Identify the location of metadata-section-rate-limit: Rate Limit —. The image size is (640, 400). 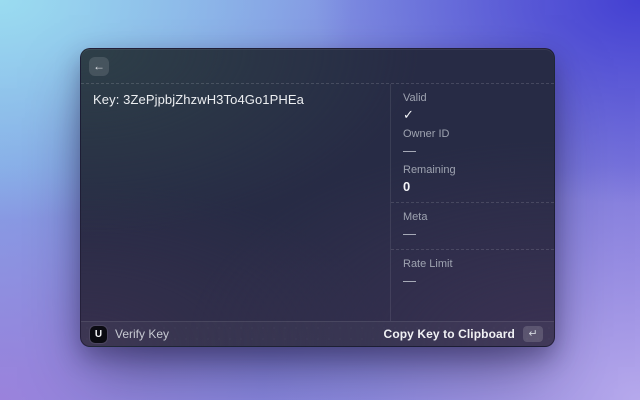
(472, 285).